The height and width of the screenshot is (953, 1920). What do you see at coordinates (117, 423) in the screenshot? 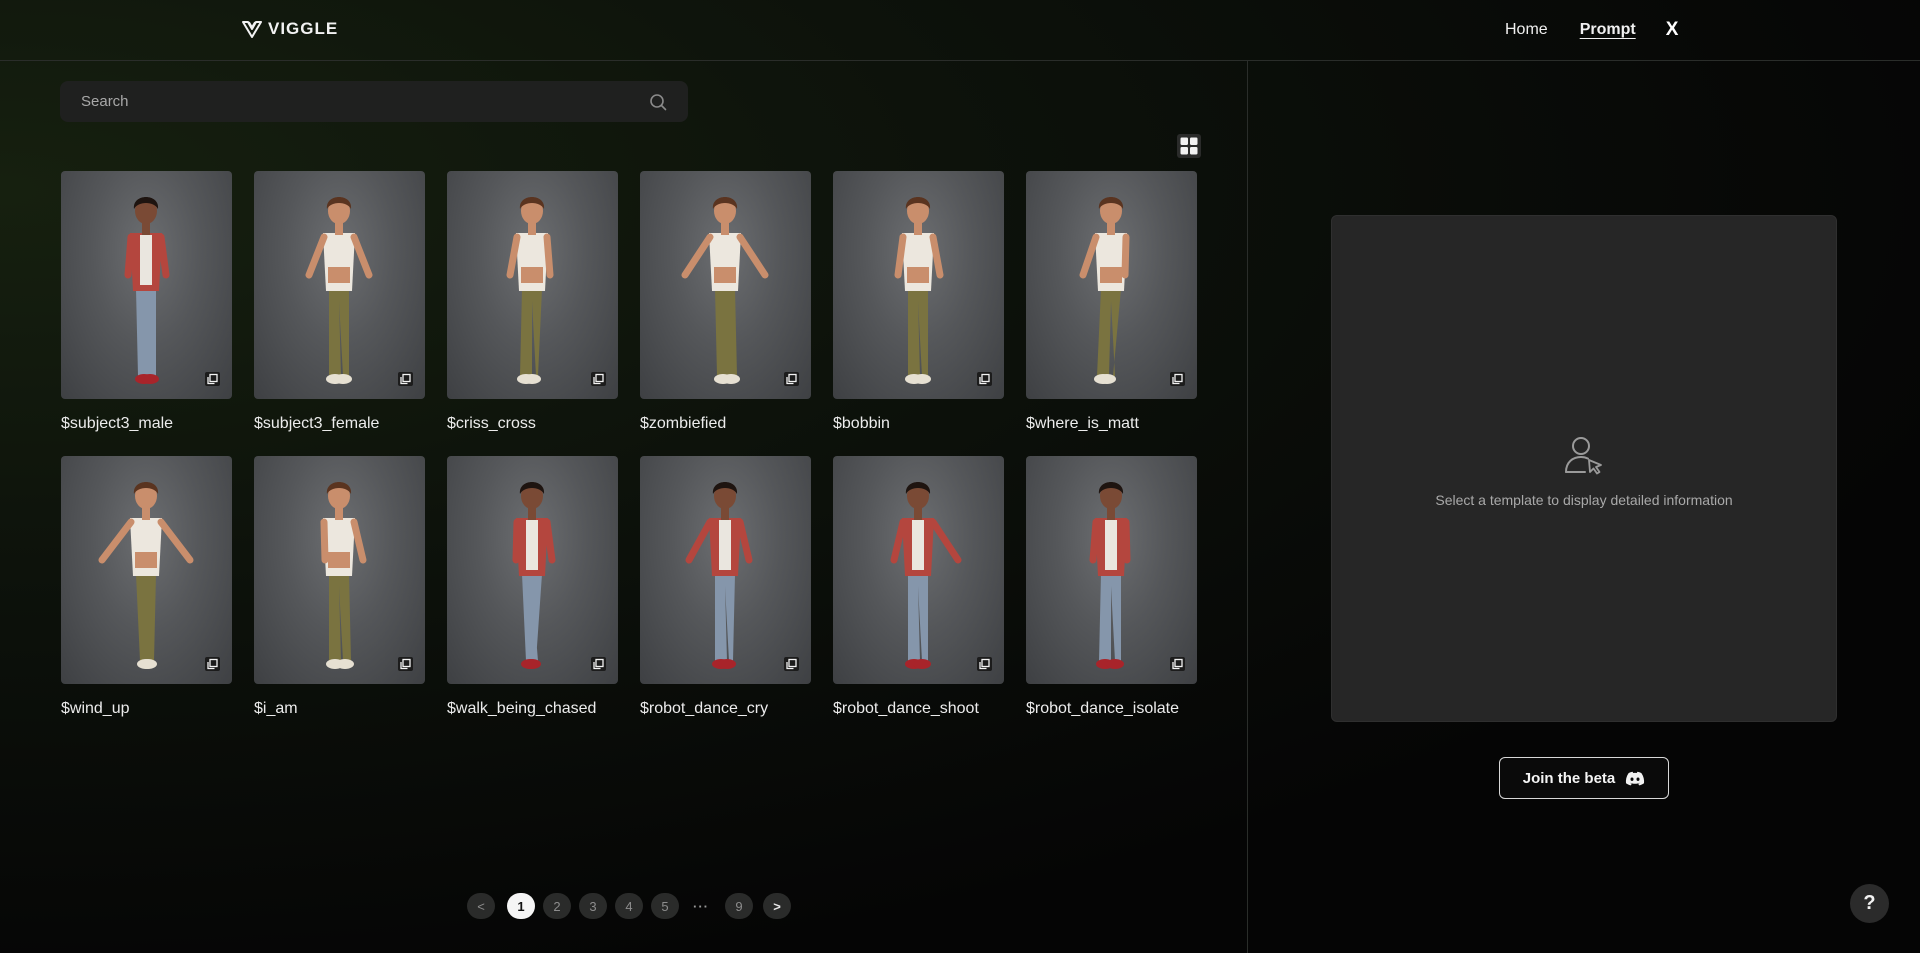
I see `template-name: $subject3_male` at bounding box center [117, 423].